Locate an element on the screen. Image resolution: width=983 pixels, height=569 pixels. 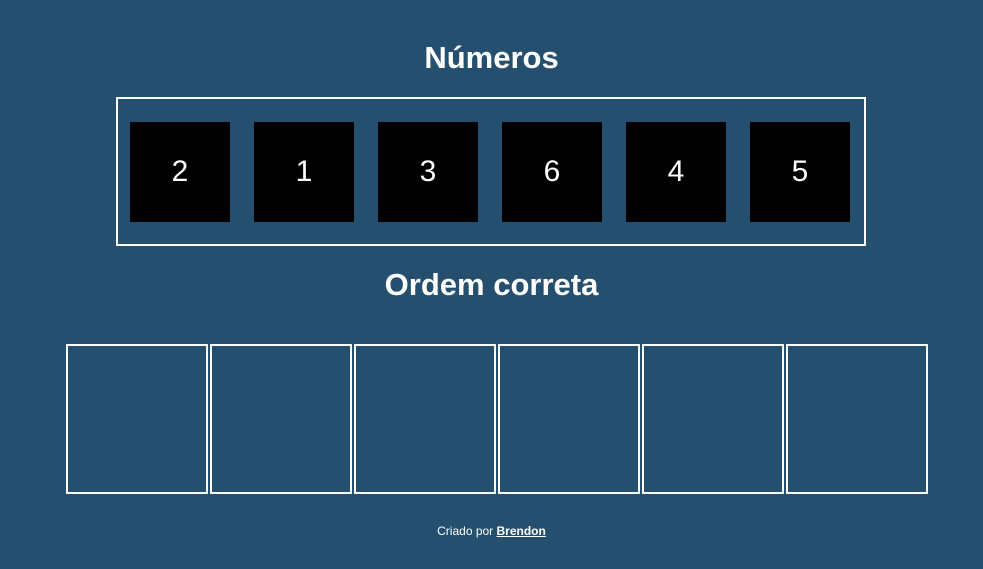
number-tile-1: 1 is located at coordinates (304, 172).